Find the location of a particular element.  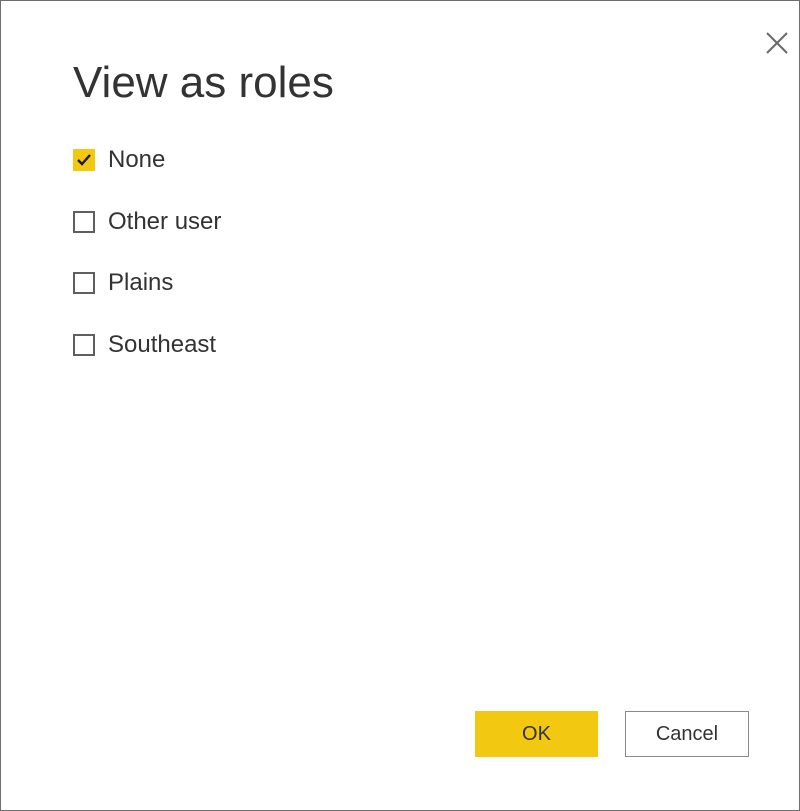

role-option-other-user: Other user is located at coordinates (147, 222).